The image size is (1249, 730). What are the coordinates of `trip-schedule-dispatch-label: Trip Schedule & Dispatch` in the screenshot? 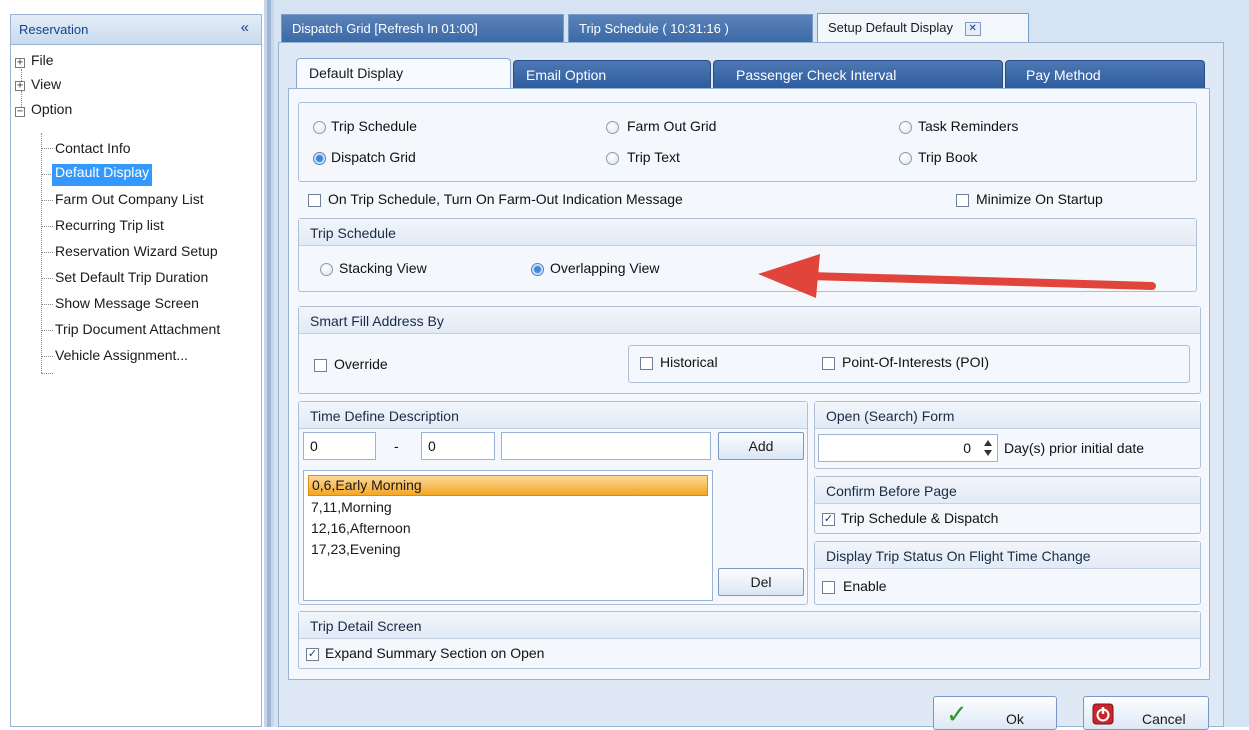 It's located at (920, 518).